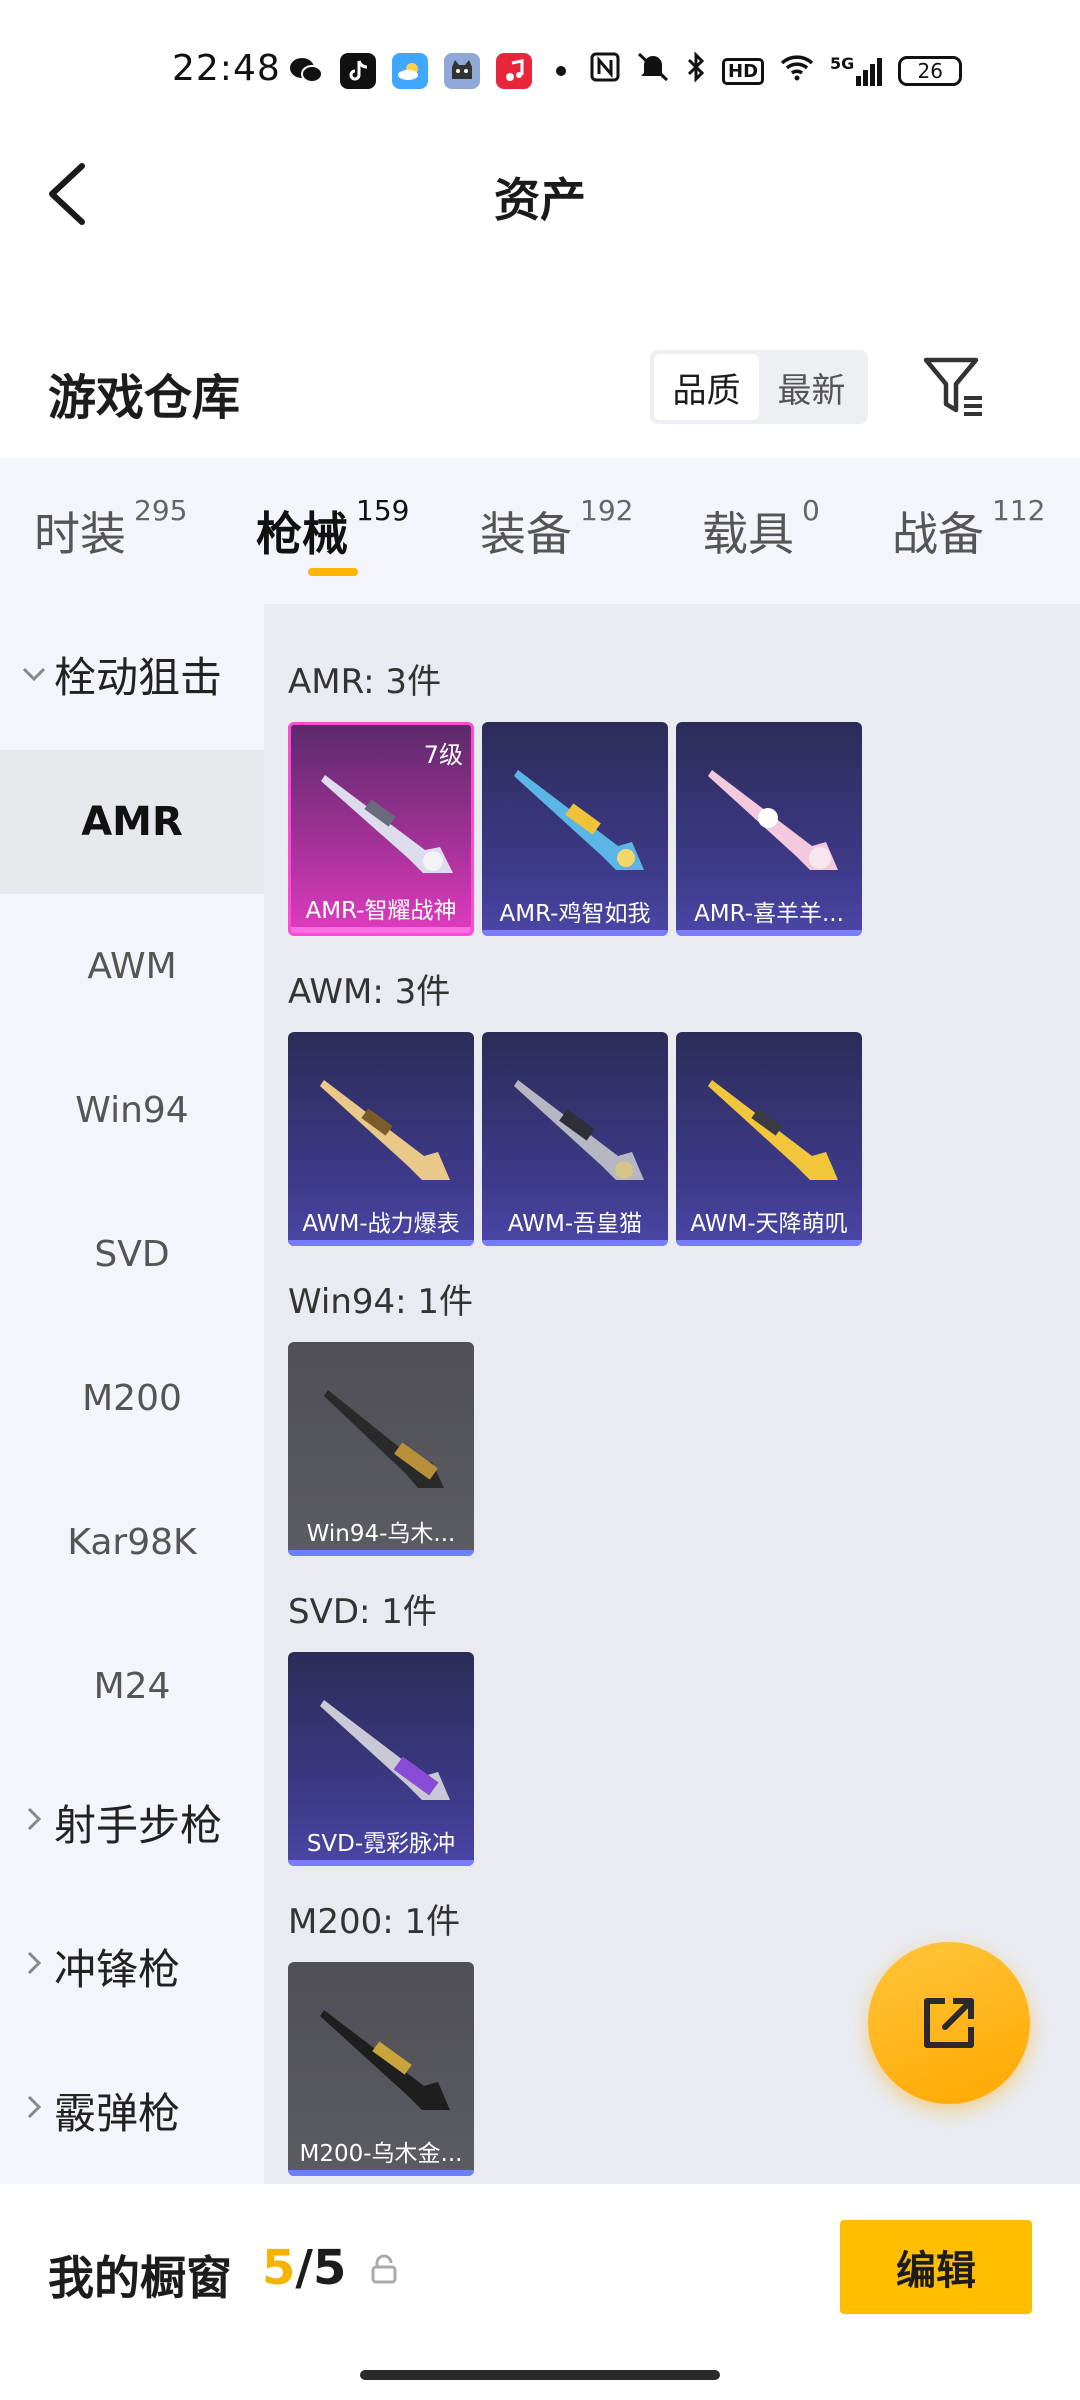 This screenshot has width=1080, height=2400. Describe the element at coordinates (1019, 510) in the screenshot. I see `tab-count: 112` at that location.